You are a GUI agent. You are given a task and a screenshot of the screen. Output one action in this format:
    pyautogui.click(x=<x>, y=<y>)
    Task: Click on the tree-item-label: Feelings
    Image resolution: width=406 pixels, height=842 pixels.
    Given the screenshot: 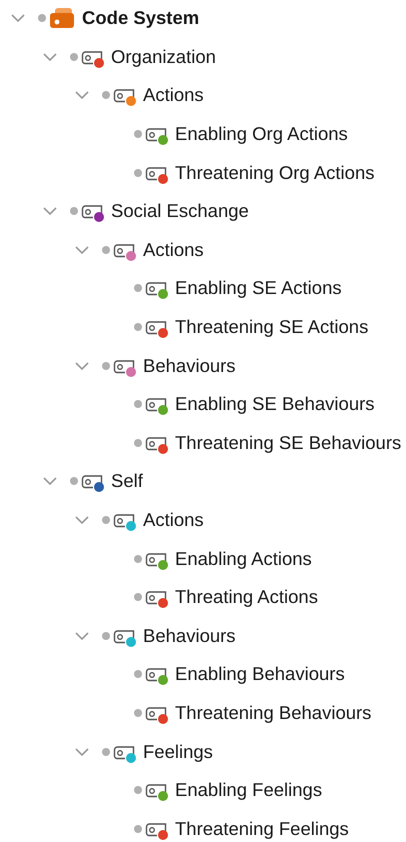 What is the action you would take?
    pyautogui.click(x=178, y=751)
    